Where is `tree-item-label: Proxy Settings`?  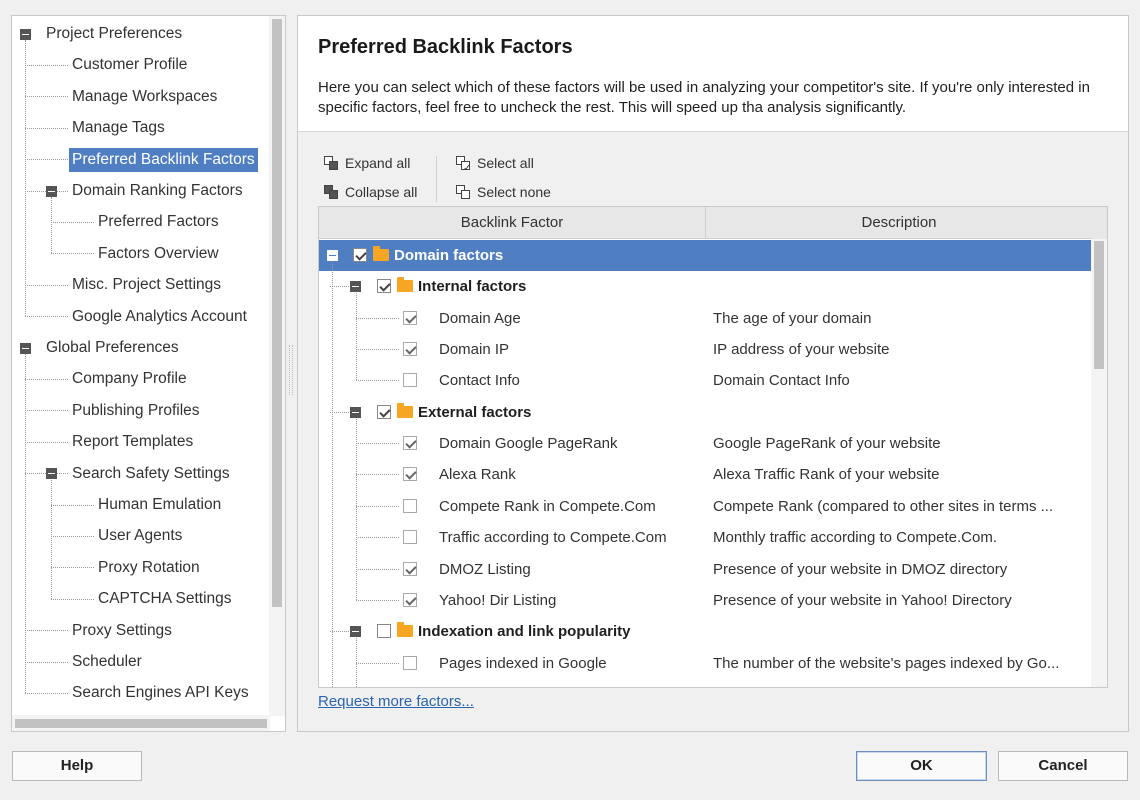 tree-item-label: Proxy Settings is located at coordinates (122, 630).